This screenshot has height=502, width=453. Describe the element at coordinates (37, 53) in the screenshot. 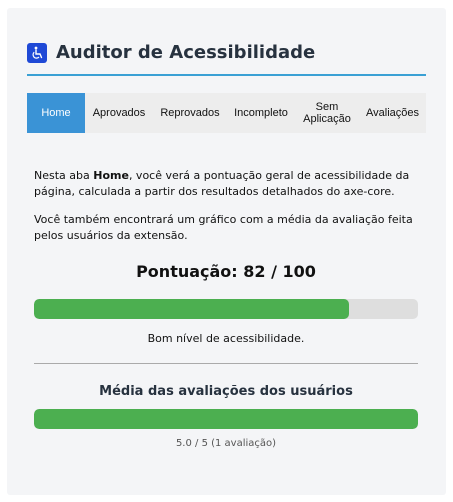

I see `wheelchair-icon` at that location.